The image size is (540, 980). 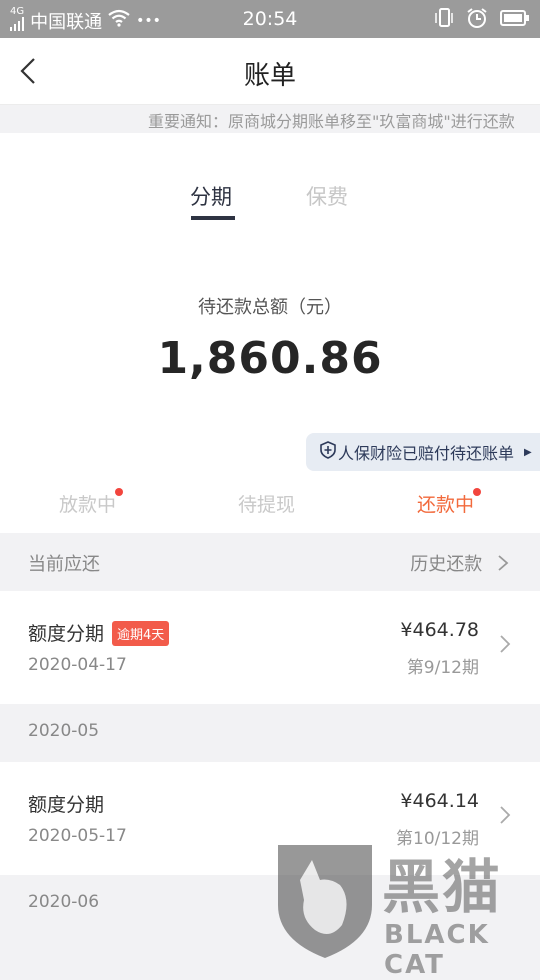 What do you see at coordinates (446, 564) in the screenshot?
I see `history-label: 历史还款` at bounding box center [446, 564].